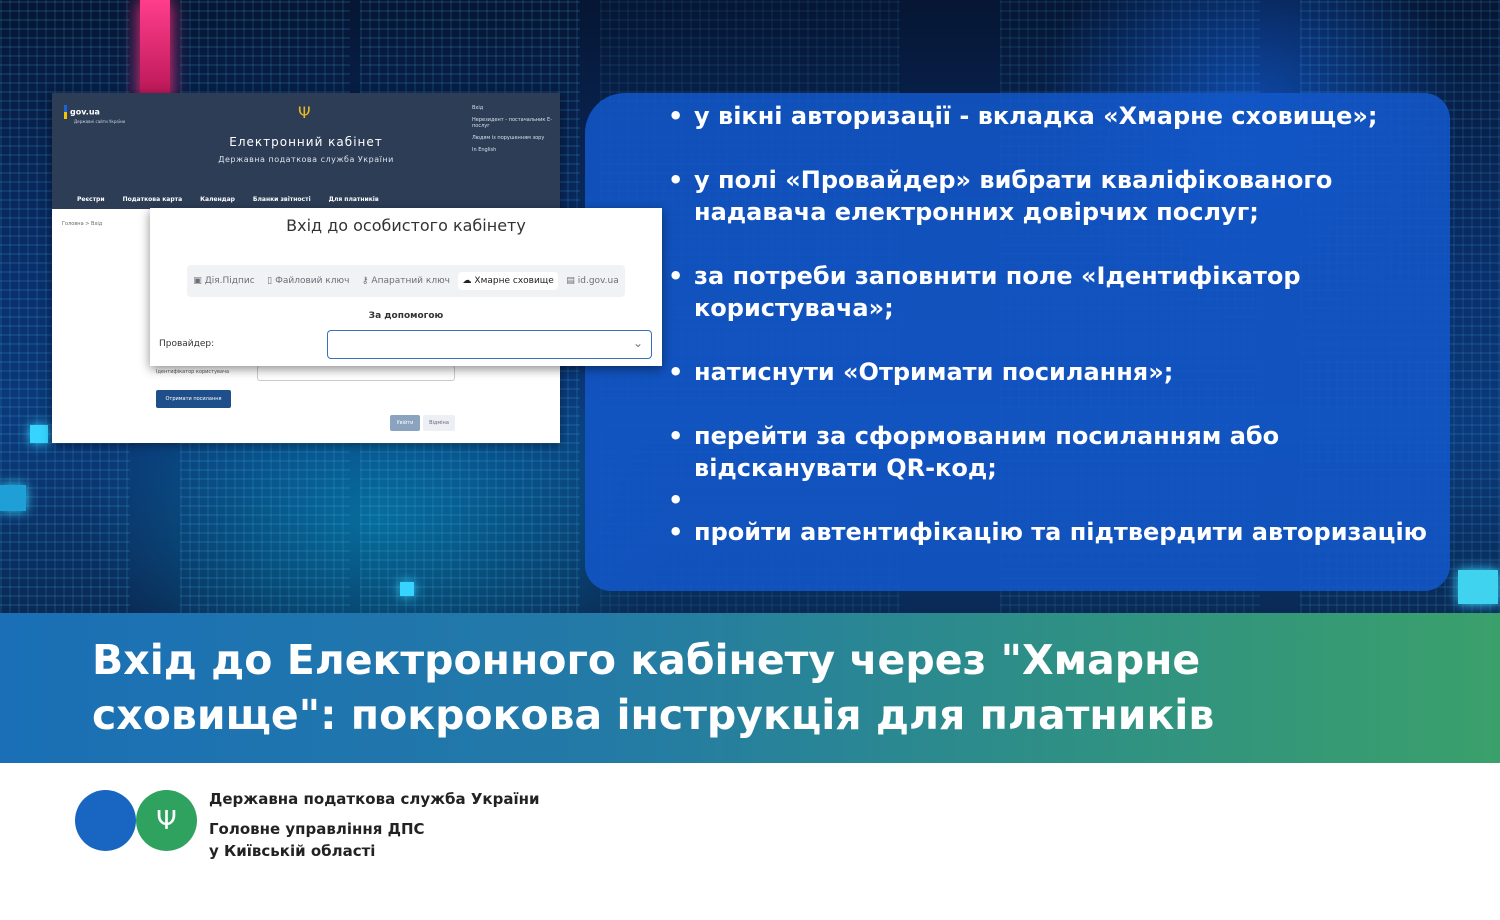  Describe the element at coordinates (516, 150) in the screenshot. I see `english-link: In English` at that location.